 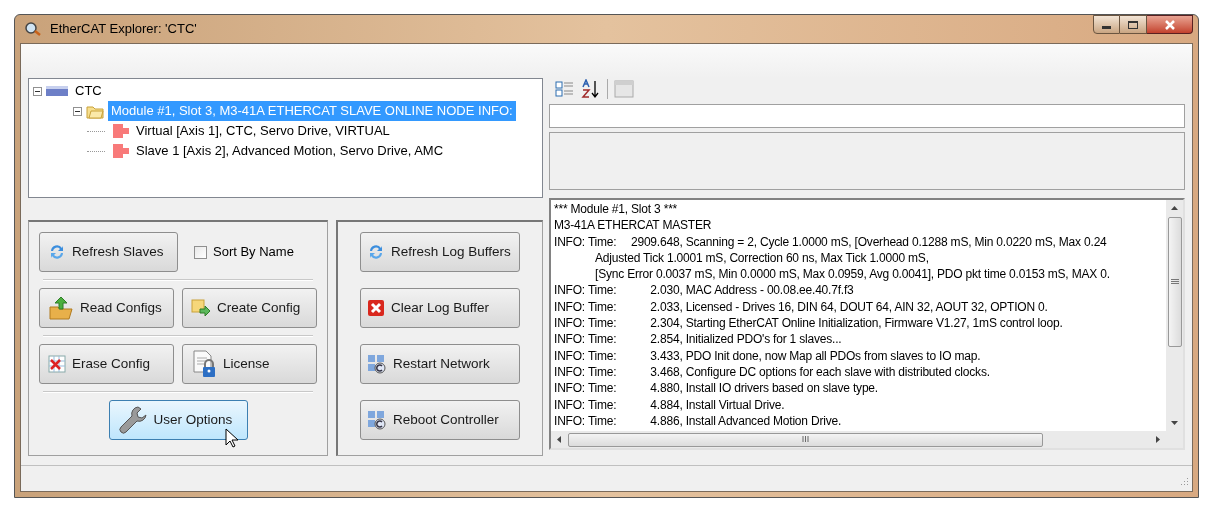 What do you see at coordinates (440, 252) in the screenshot?
I see `log-button: Refresh Log Buffers` at bounding box center [440, 252].